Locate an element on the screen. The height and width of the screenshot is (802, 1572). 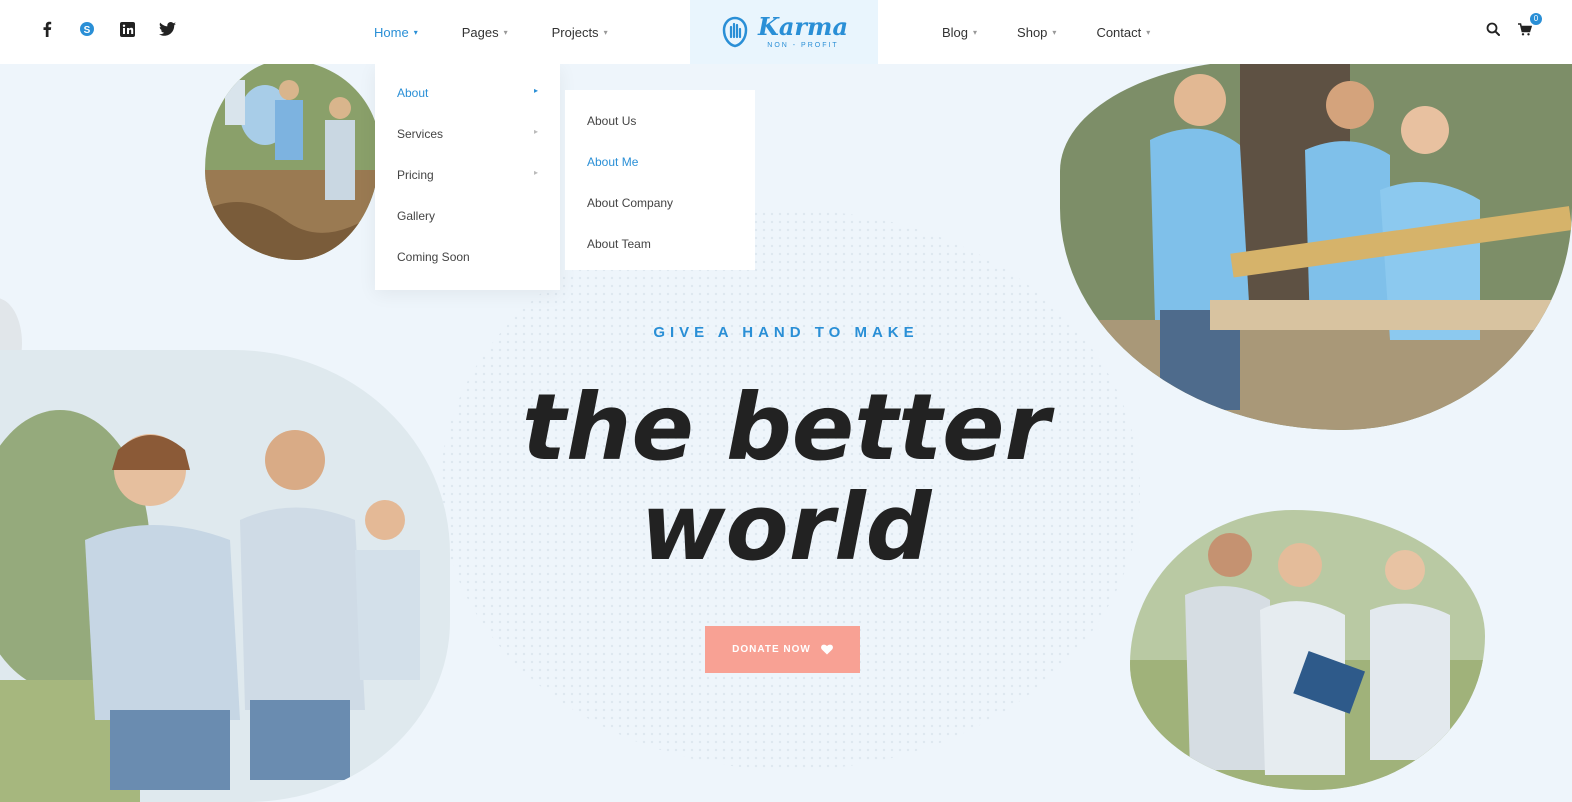
dropdown-item-label: Coming Soon is located at coordinates (433, 257).